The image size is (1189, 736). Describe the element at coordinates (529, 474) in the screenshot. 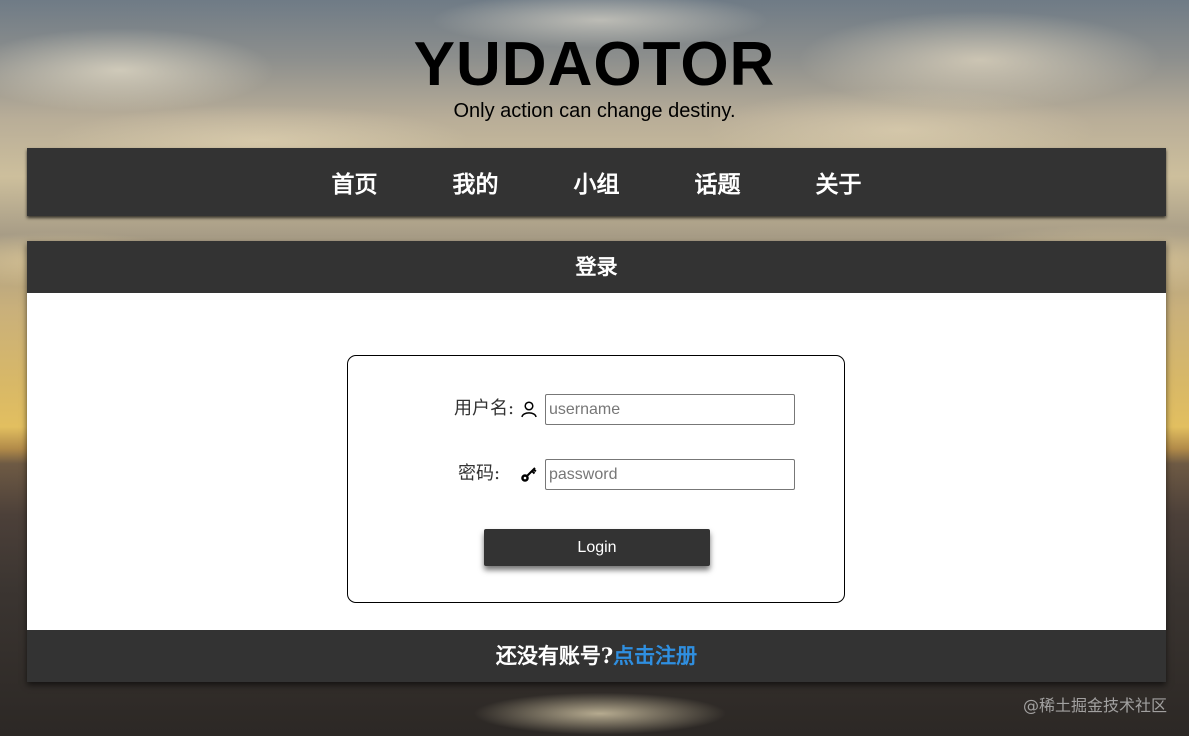

I see `key-icon` at that location.